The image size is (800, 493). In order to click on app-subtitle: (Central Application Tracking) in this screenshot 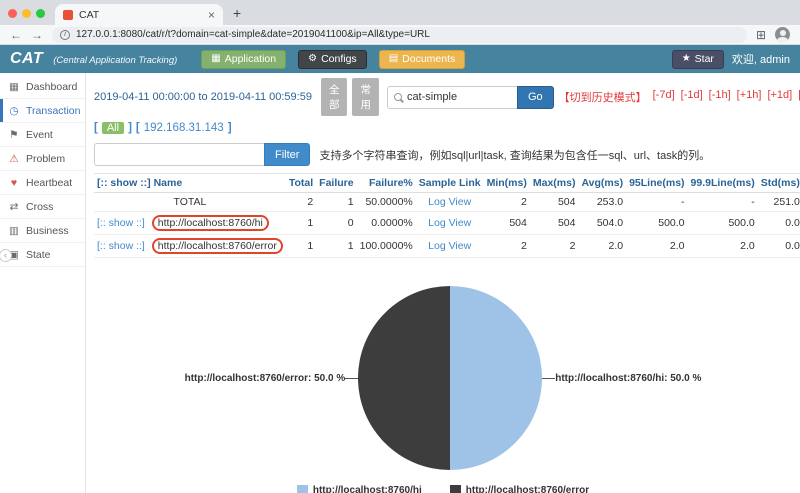, I will do `click(115, 60)`.